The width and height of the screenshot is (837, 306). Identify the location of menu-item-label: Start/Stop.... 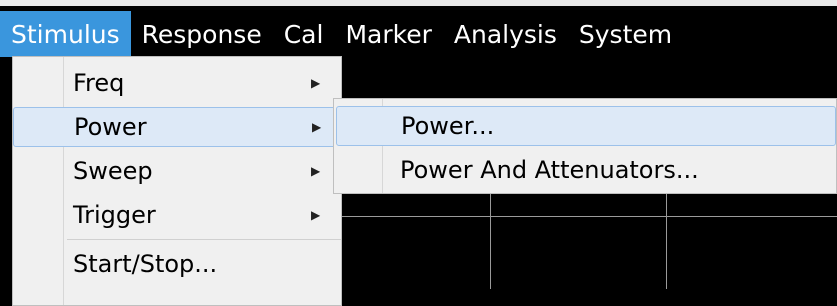
(145, 264).